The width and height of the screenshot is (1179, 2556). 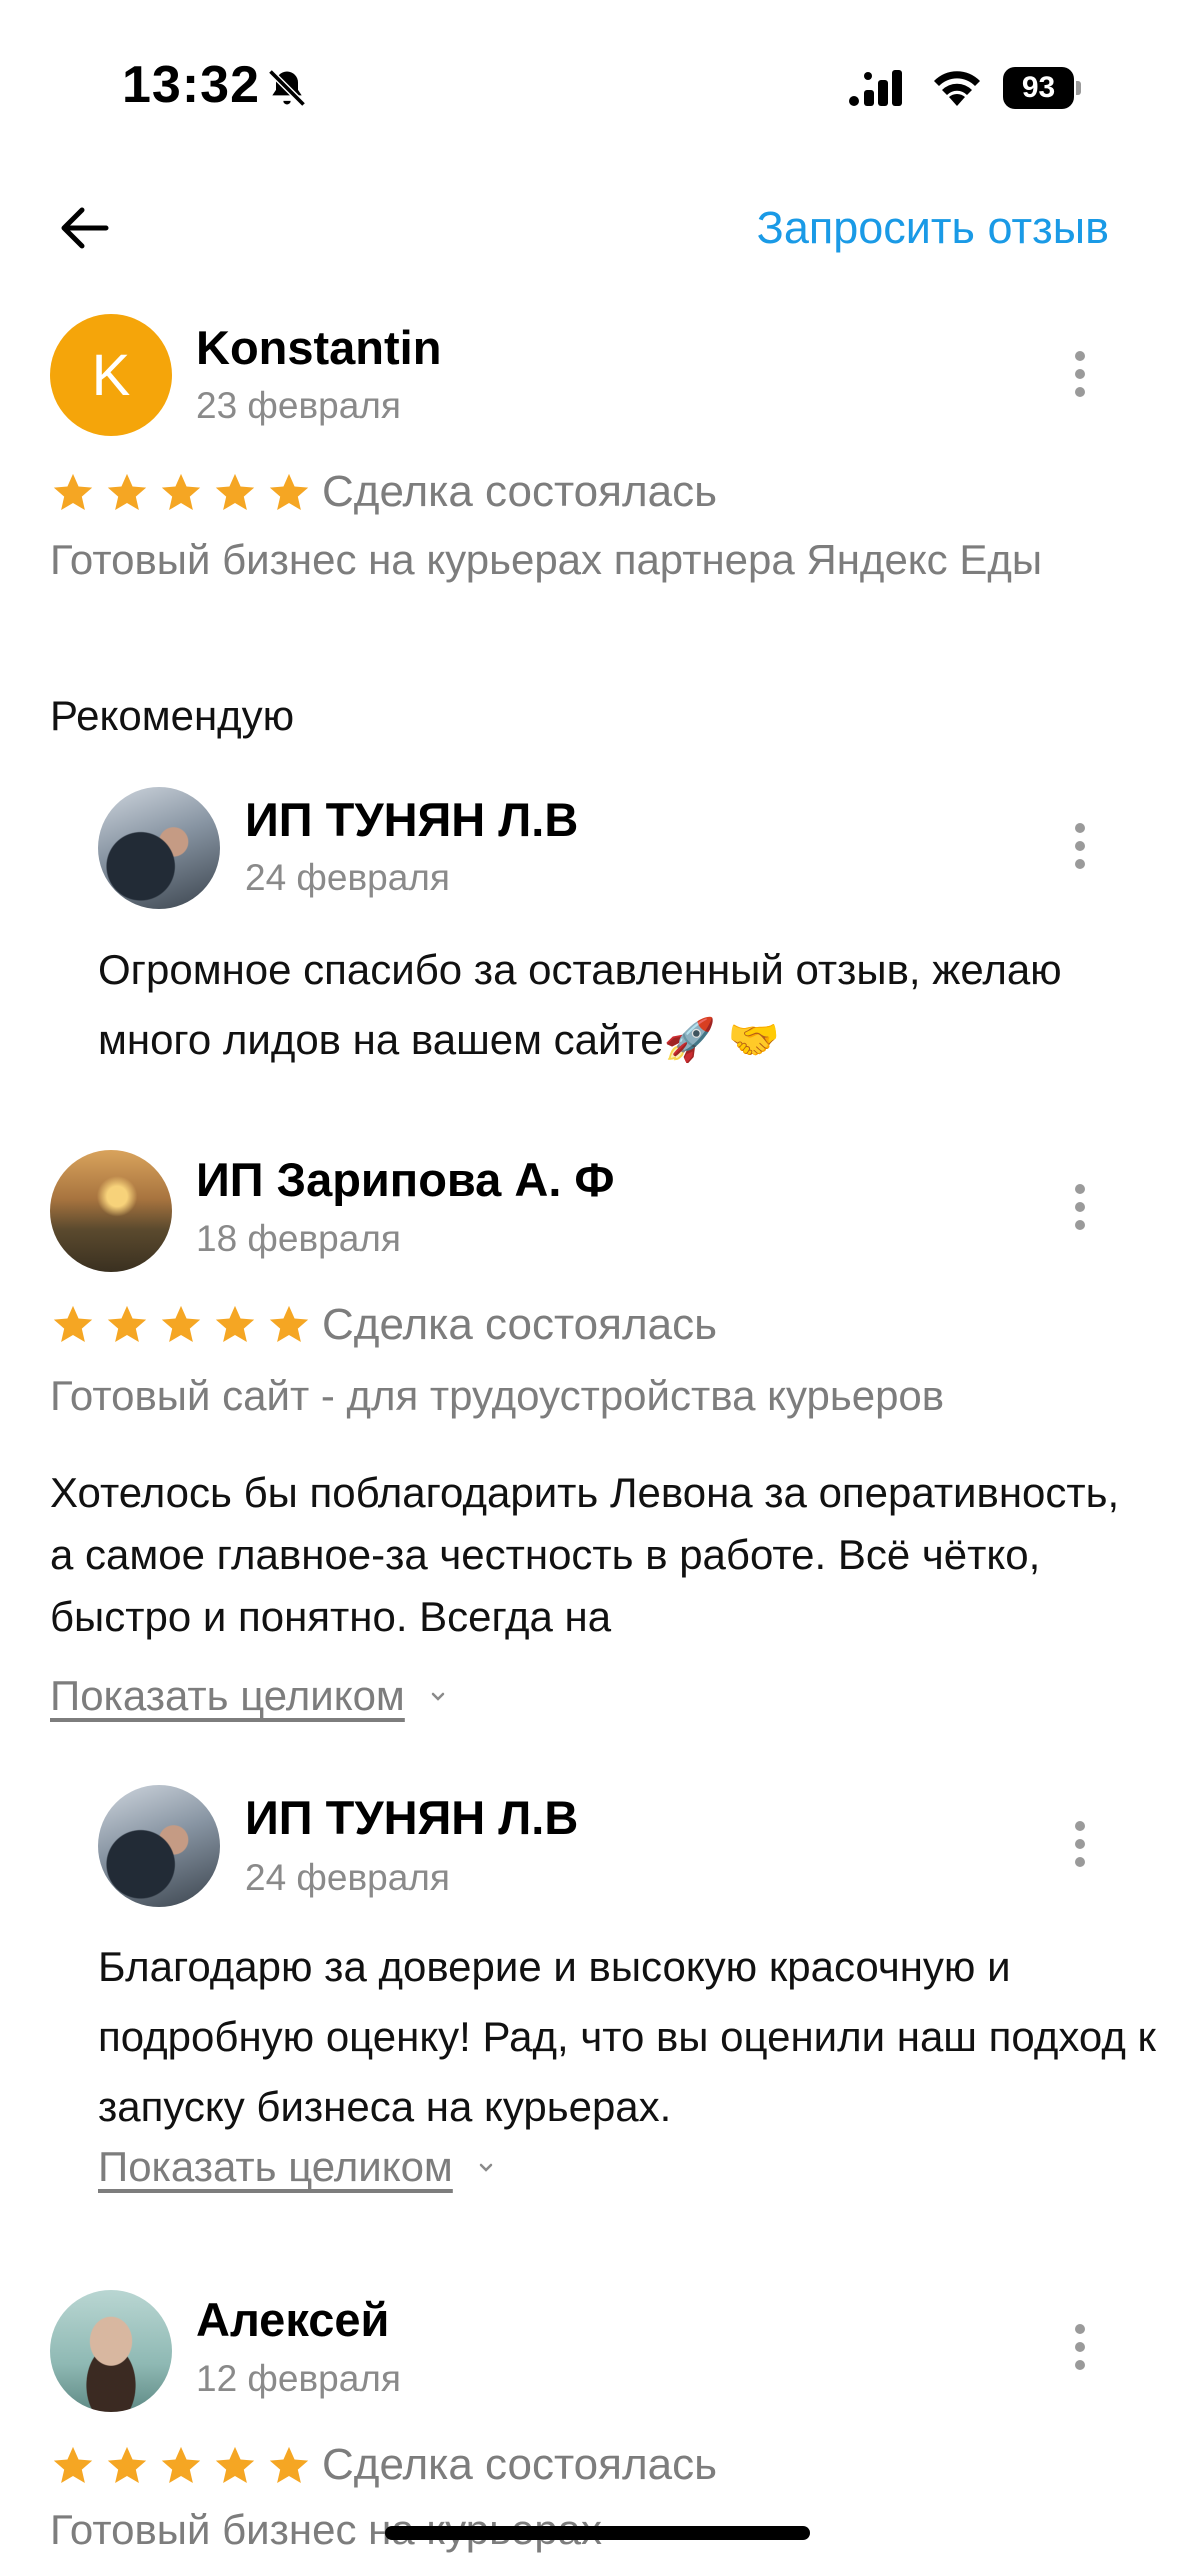 I want to click on reviewer-name: Konstantin, so click(x=319, y=347).